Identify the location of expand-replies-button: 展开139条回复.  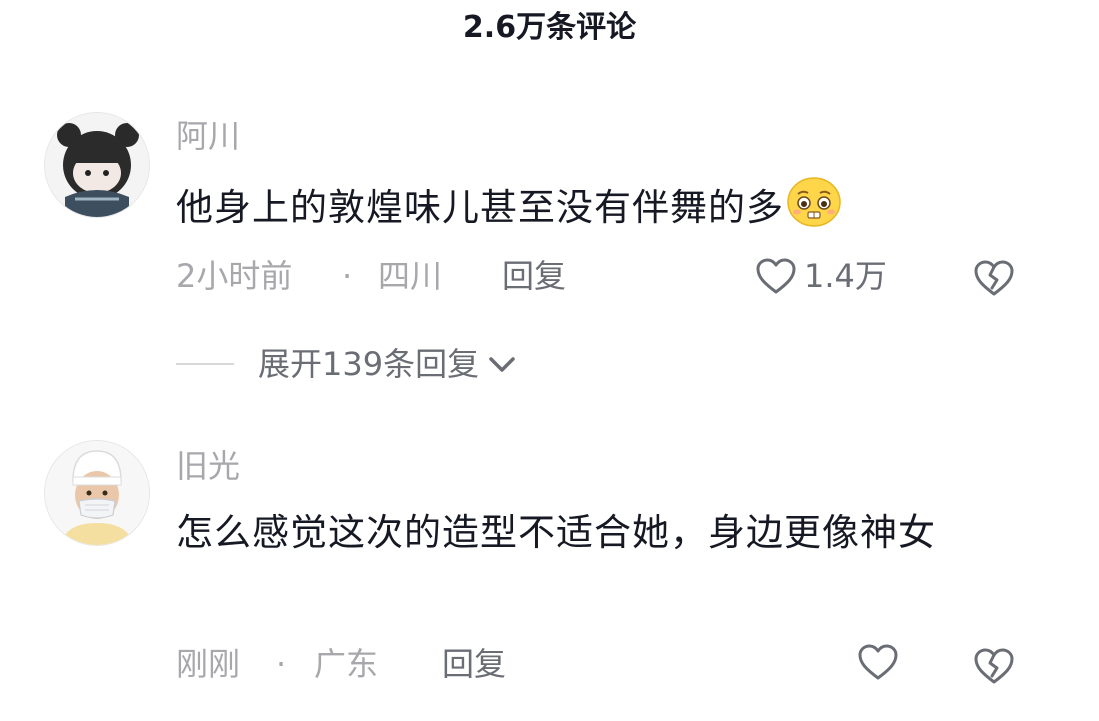
(347, 364).